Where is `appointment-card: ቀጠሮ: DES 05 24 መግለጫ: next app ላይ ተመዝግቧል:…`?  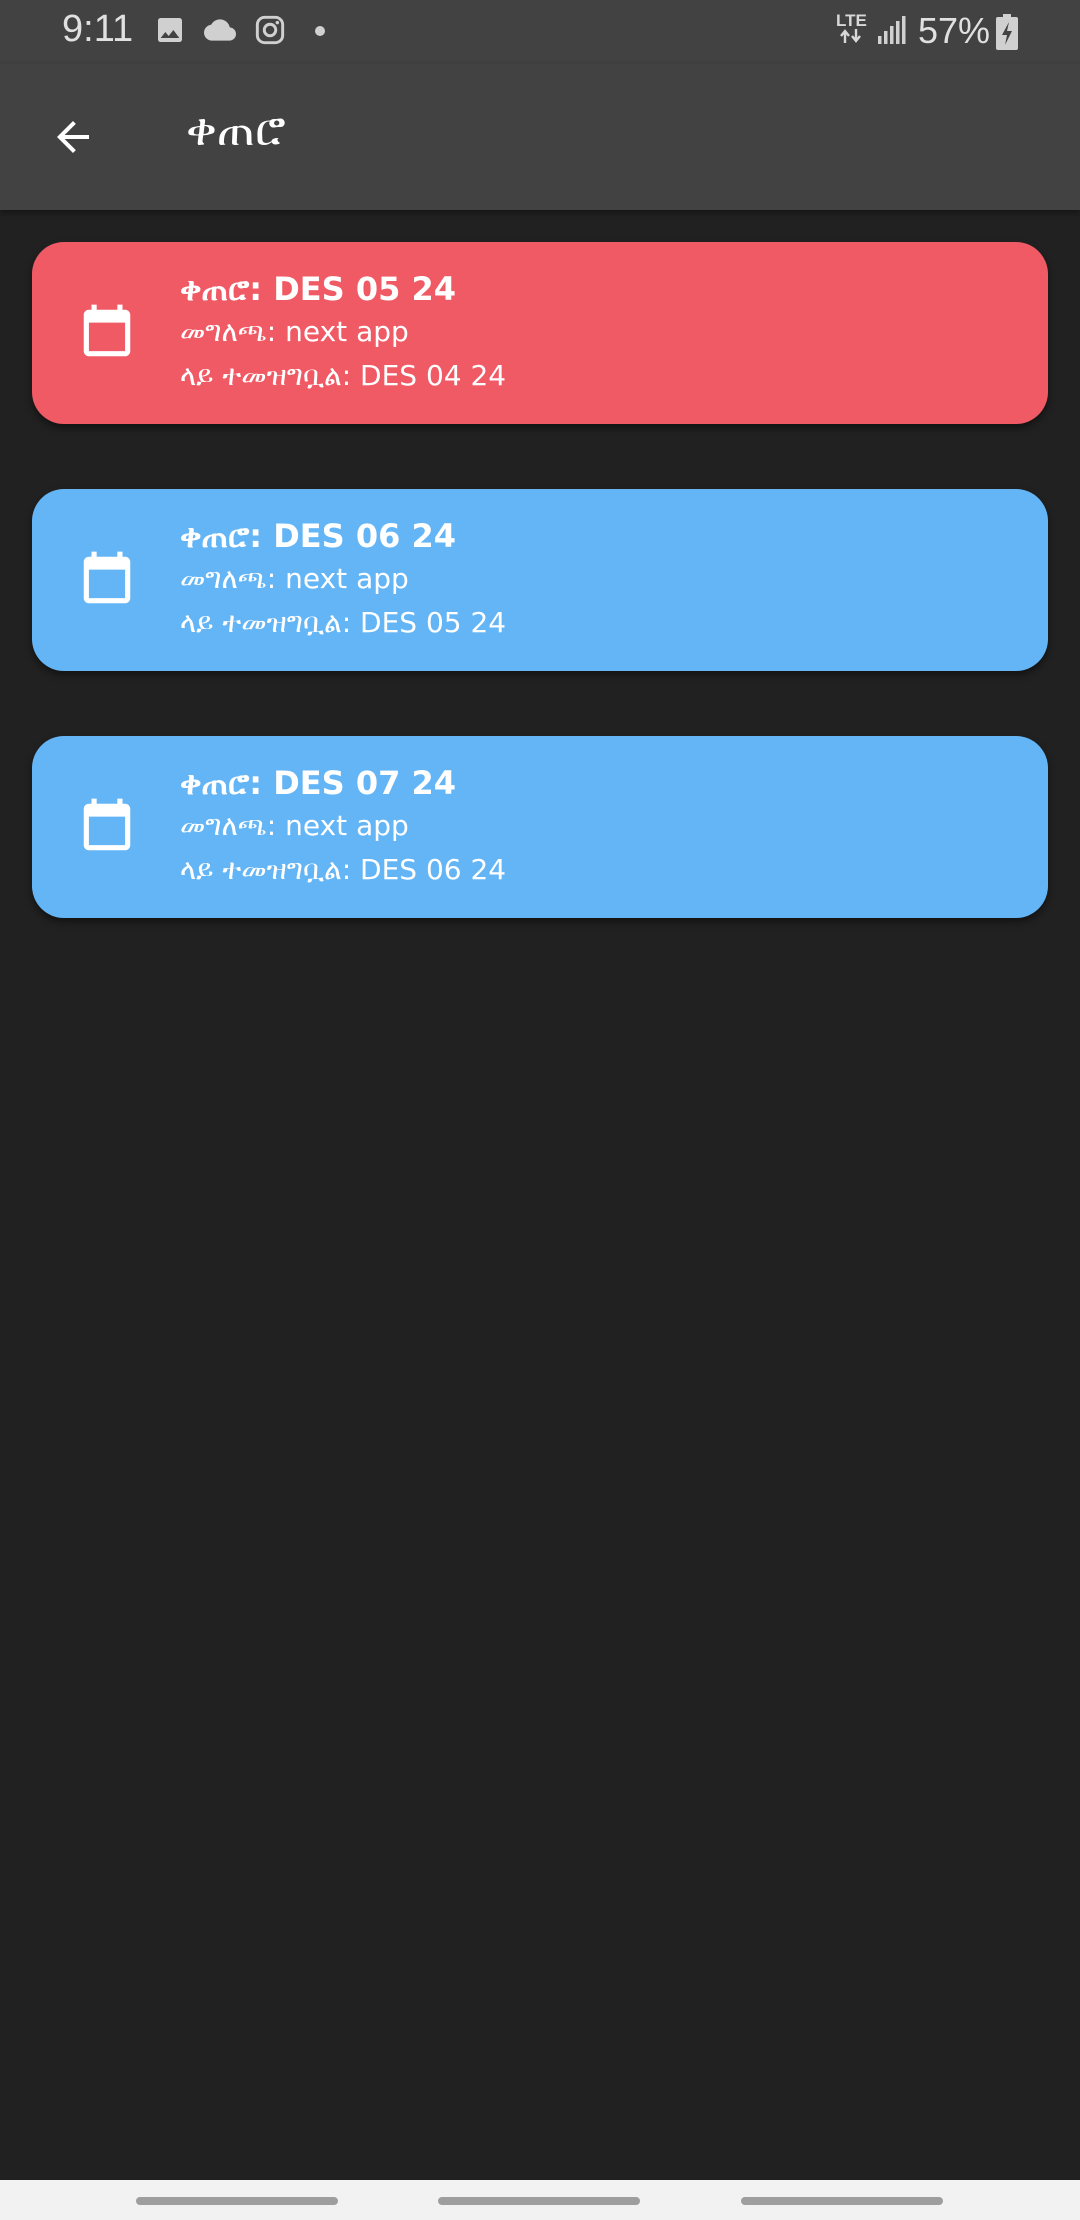
appointment-card: ቀጠሮ: DES 05 24 መግለጫ: next app ላይ ተመዝግቧል:… is located at coordinates (540, 333).